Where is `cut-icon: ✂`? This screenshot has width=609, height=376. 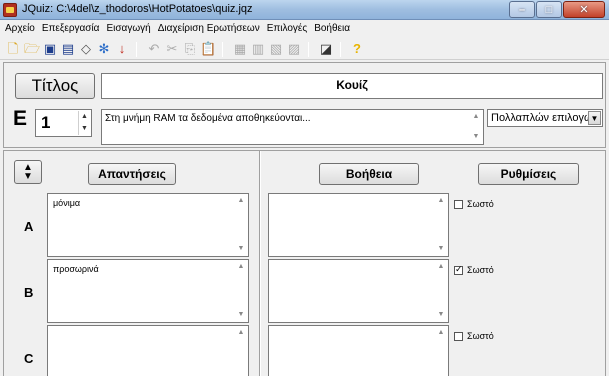 cut-icon: ✂ is located at coordinates (172, 49).